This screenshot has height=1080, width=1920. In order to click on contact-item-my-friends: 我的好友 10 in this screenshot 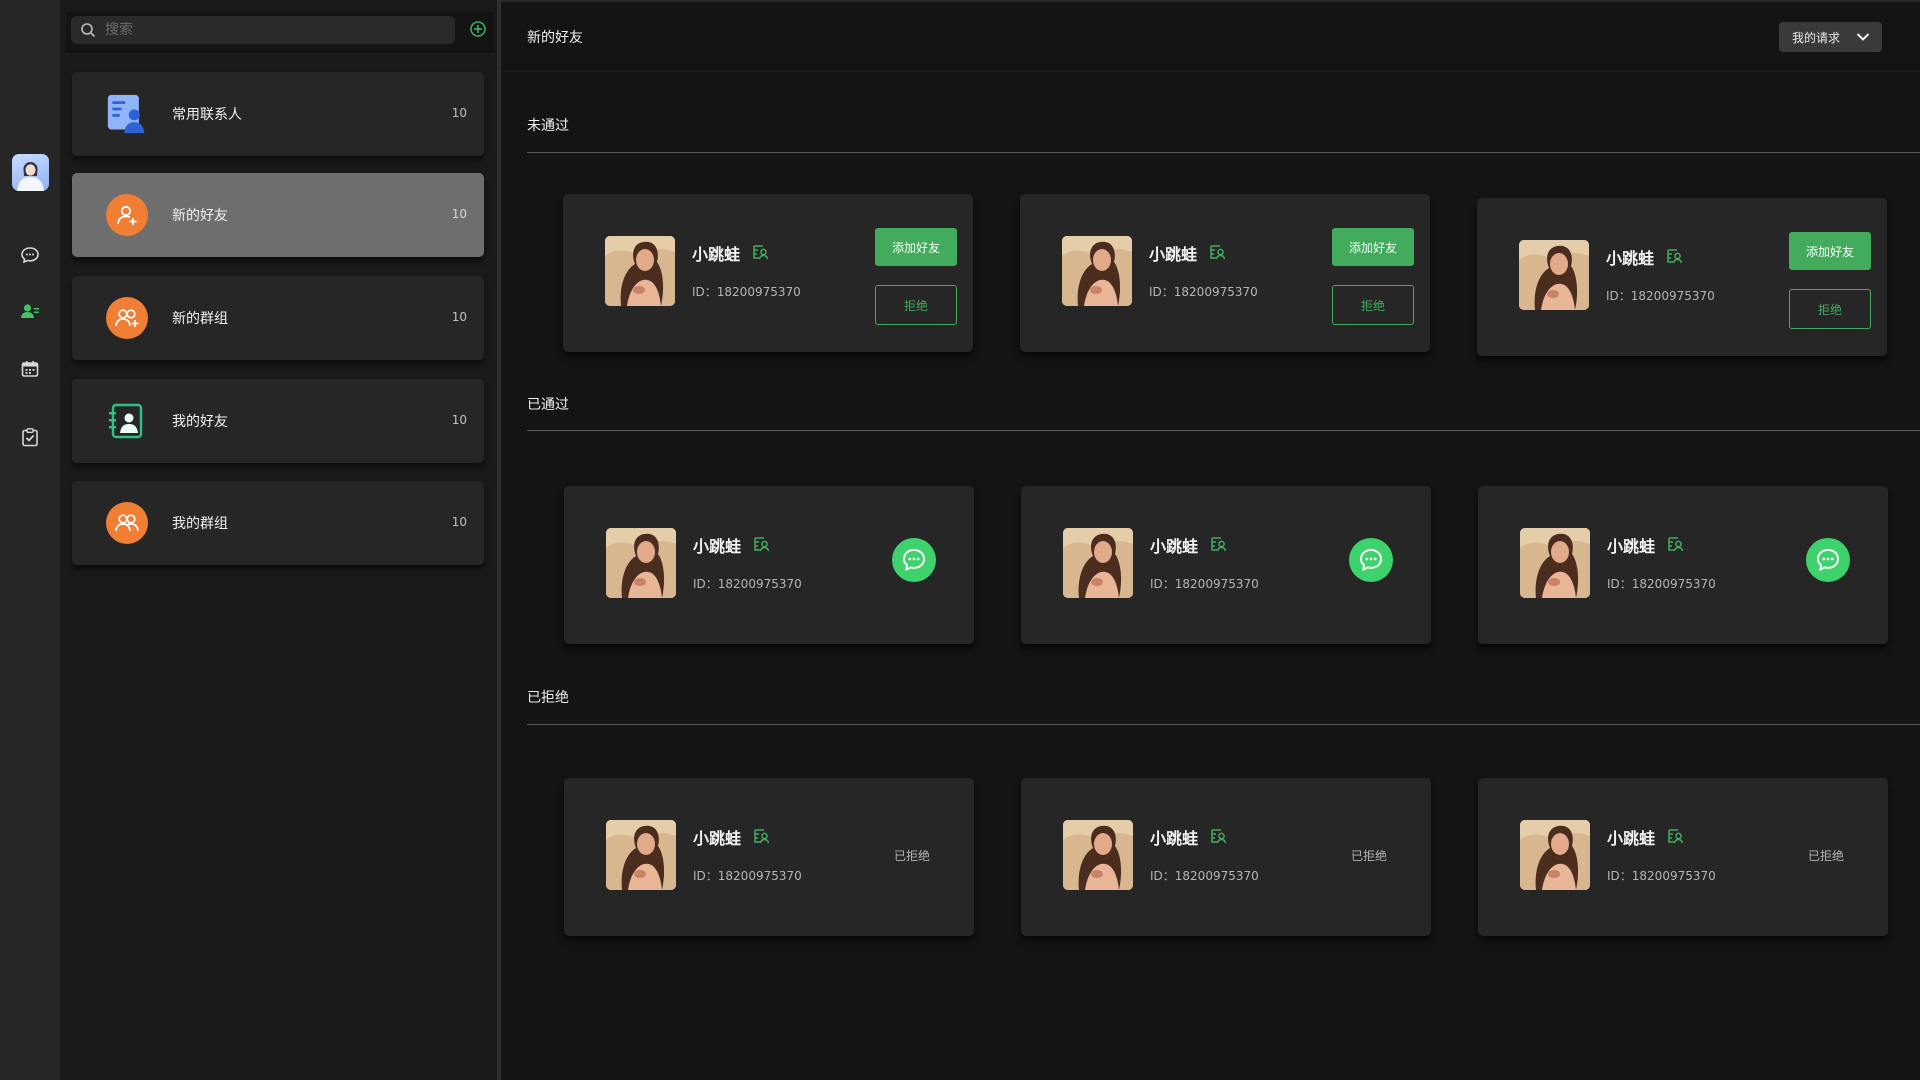, I will do `click(278, 421)`.